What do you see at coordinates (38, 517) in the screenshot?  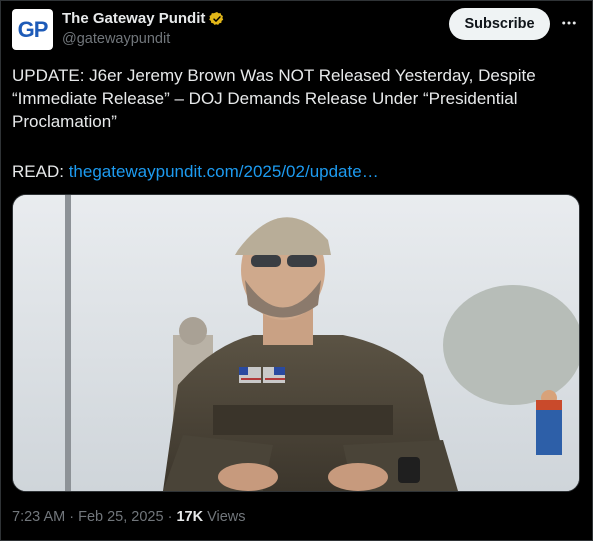 I see `tweet-time: 7:23 AM` at bounding box center [38, 517].